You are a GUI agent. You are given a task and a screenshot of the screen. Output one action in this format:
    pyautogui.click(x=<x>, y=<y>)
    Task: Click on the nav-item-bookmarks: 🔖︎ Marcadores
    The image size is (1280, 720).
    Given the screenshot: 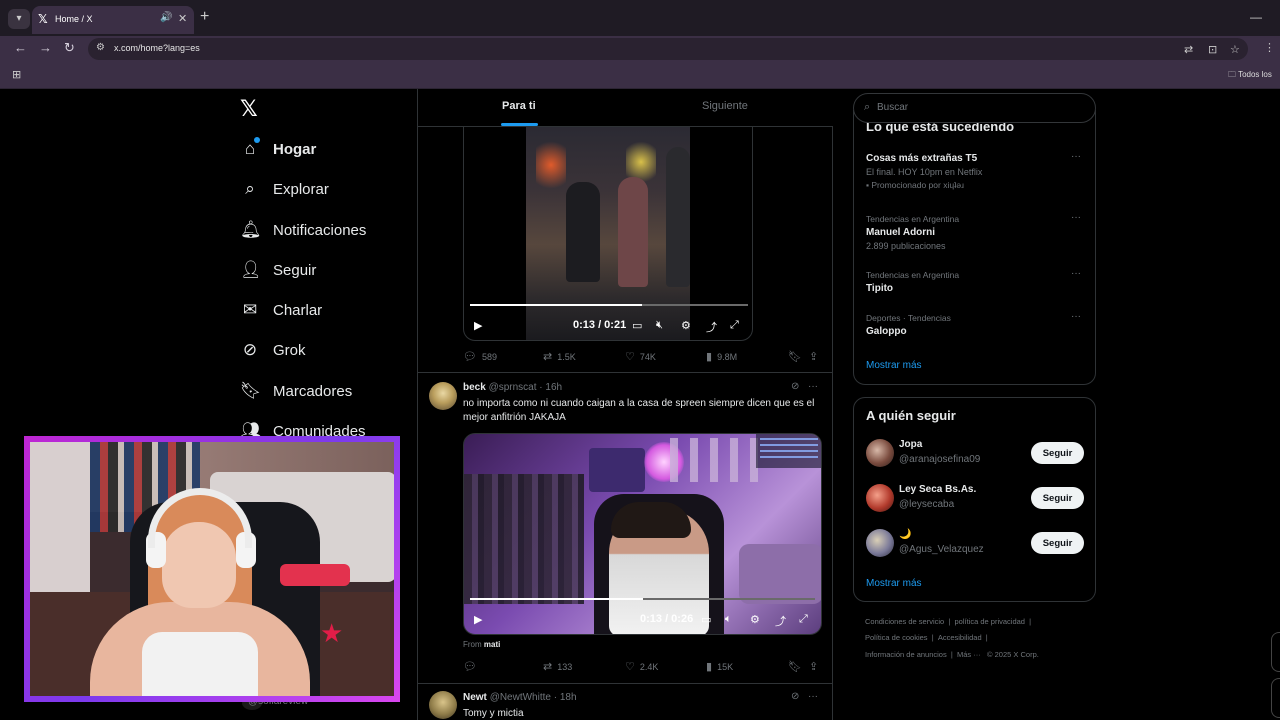 What is the action you would take?
    pyautogui.click(x=296, y=391)
    